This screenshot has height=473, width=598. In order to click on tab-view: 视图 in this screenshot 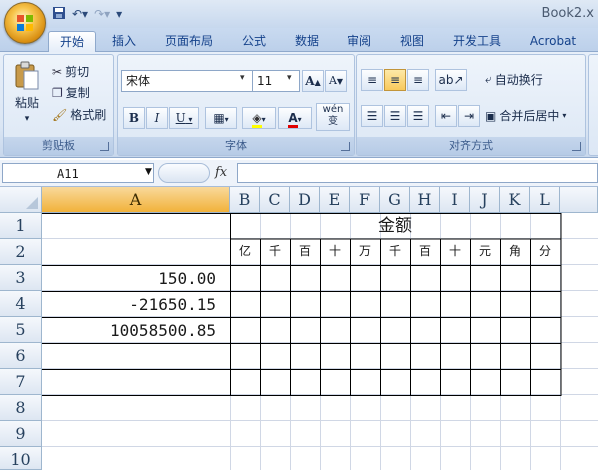, I will do `click(412, 41)`.